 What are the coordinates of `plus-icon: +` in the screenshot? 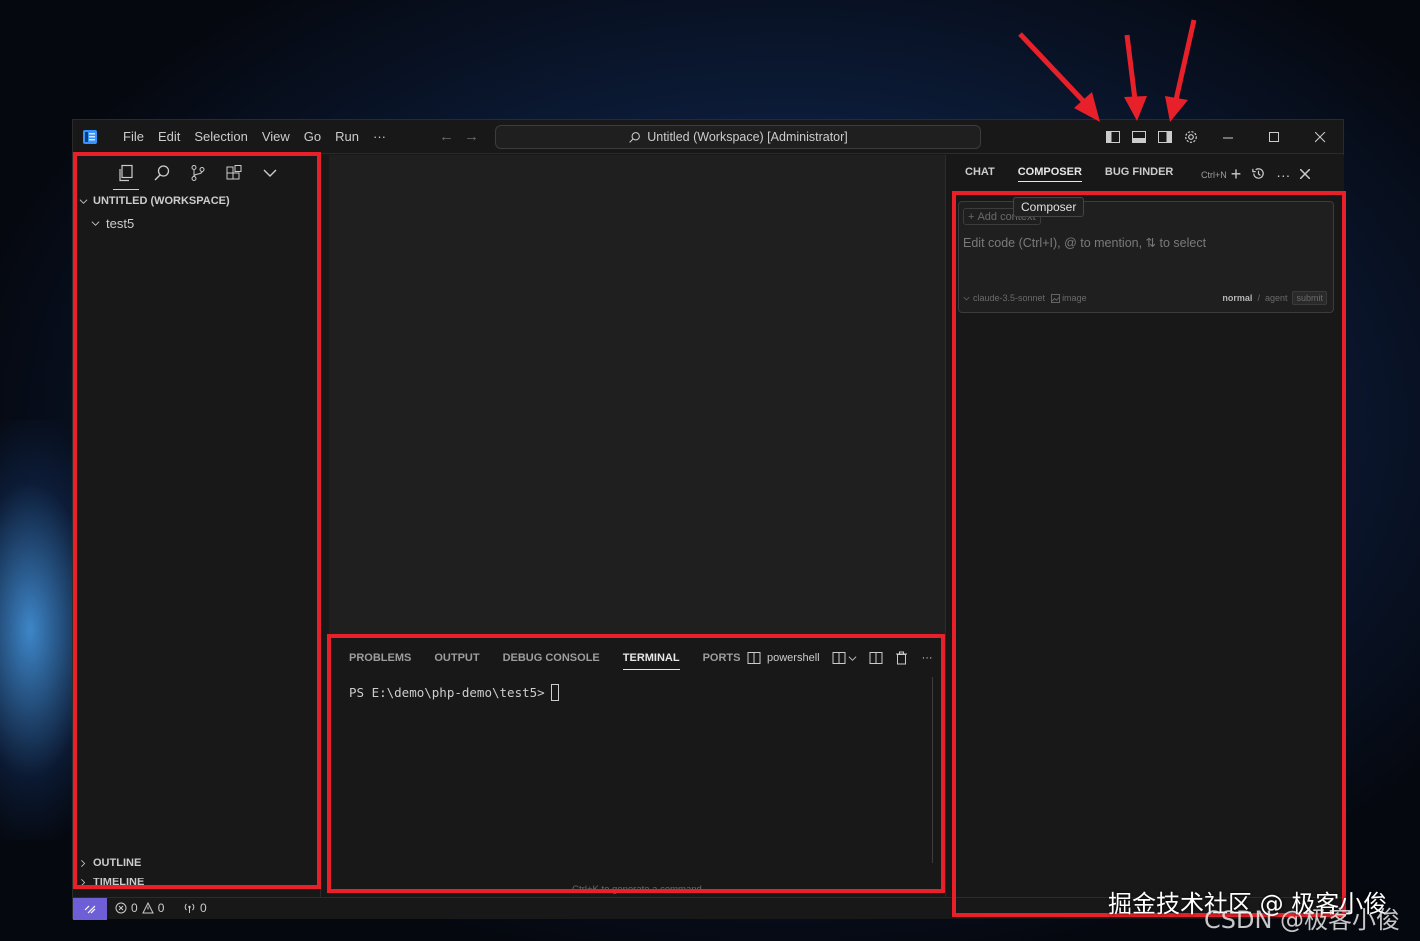 It's located at (1236, 174).